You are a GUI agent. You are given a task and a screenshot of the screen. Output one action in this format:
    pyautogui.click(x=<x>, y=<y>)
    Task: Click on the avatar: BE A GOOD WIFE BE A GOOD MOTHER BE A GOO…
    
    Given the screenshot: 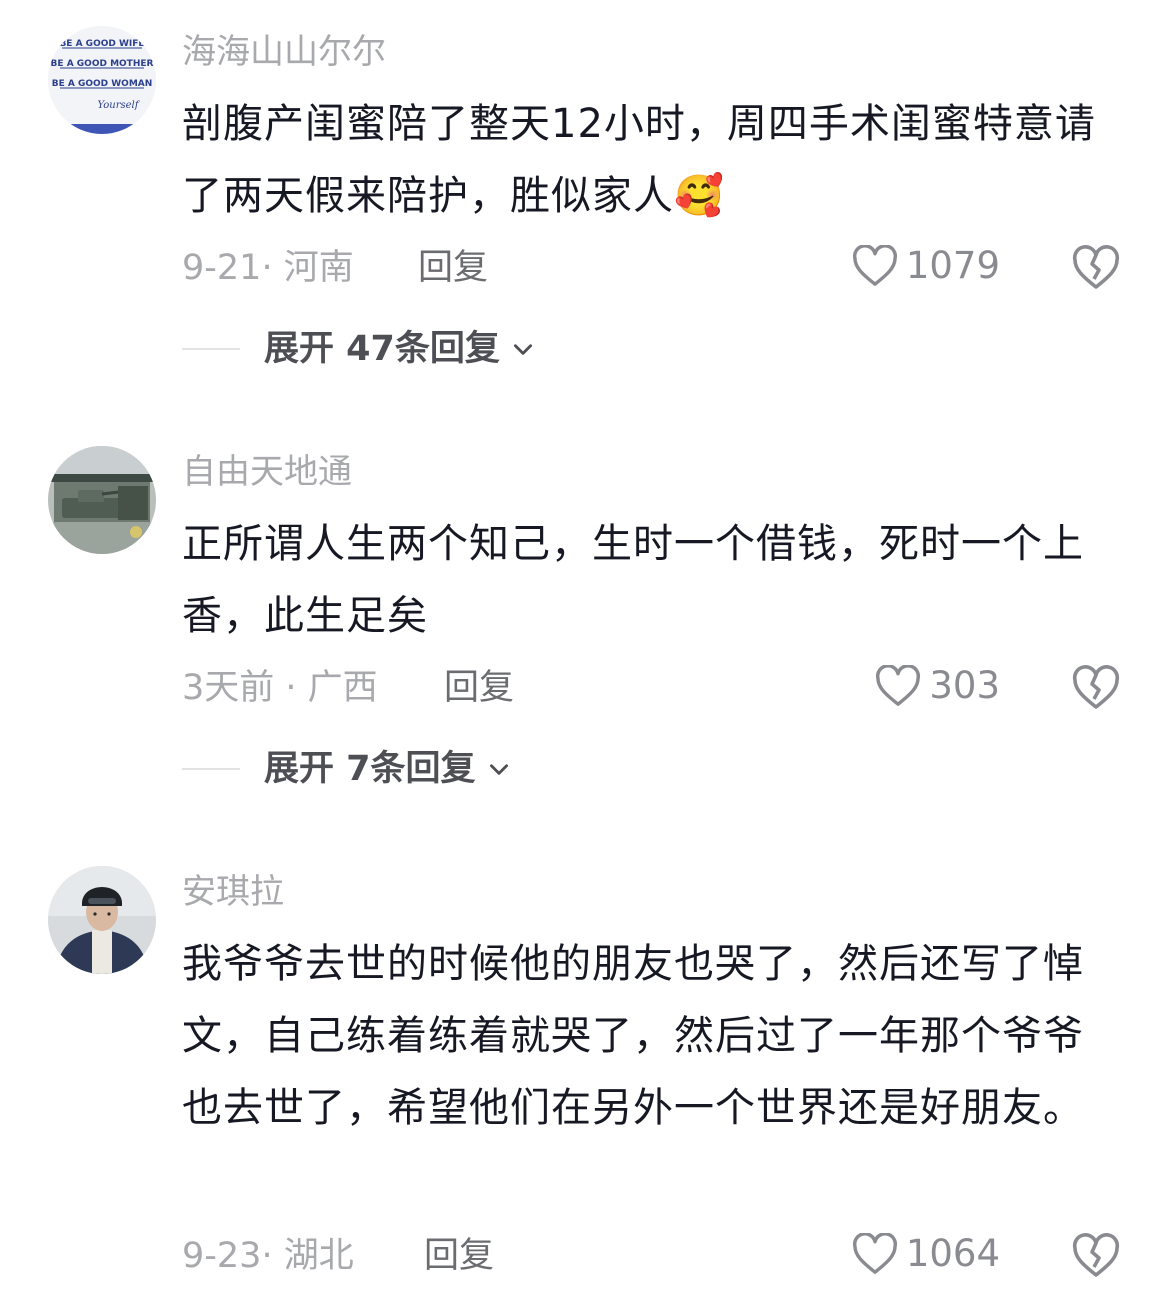 What is the action you would take?
    pyautogui.click(x=102, y=80)
    